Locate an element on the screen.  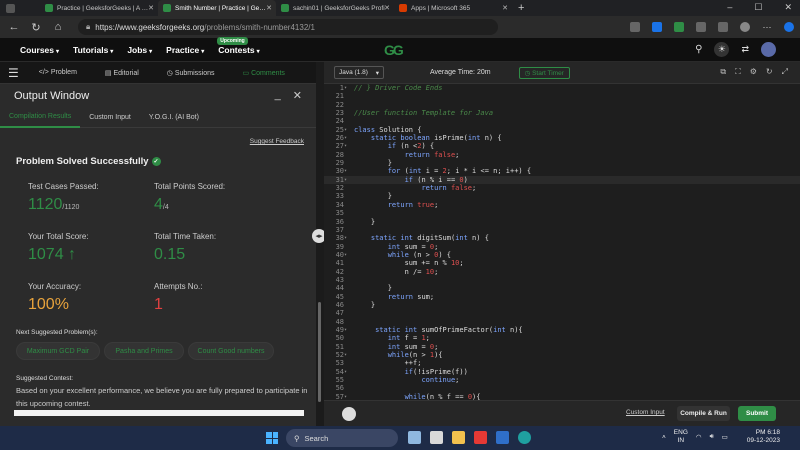
reset-icon: ↻ is located at coordinates (769, 72).